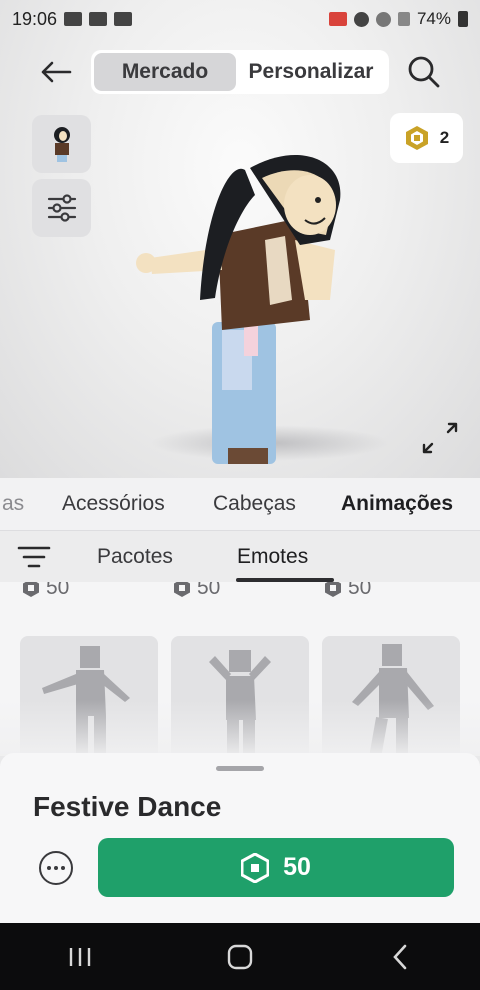 Image resolution: width=480 pixels, height=990 pixels. What do you see at coordinates (127, 806) in the screenshot?
I see `item-title: Festive Dance` at bounding box center [127, 806].